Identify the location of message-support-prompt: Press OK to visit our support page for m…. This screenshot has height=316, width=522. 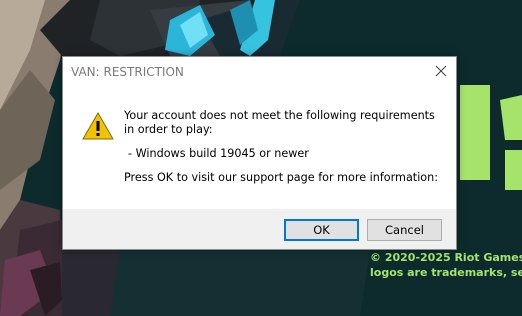
(281, 177).